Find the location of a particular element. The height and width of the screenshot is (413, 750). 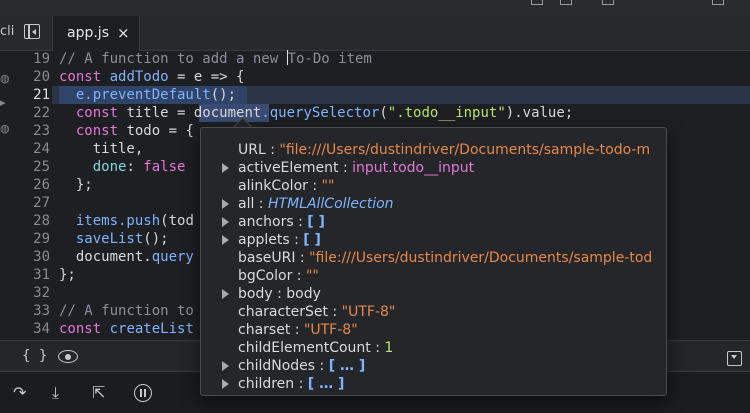

pretty-print-button: { } is located at coordinates (34, 356).